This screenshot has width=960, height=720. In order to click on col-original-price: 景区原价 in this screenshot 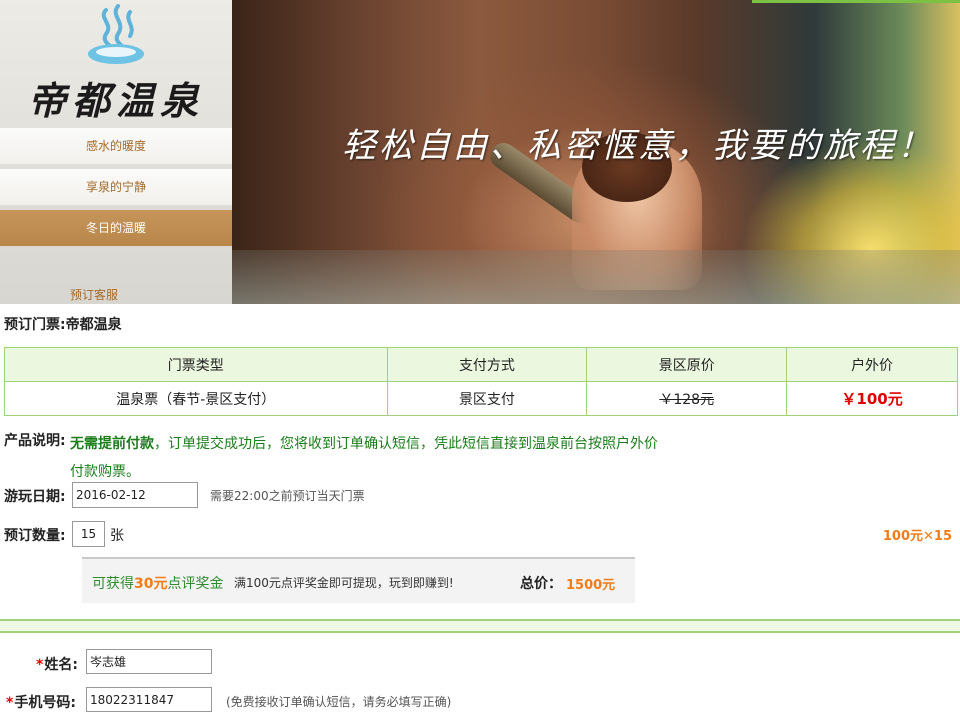, I will do `click(687, 364)`.